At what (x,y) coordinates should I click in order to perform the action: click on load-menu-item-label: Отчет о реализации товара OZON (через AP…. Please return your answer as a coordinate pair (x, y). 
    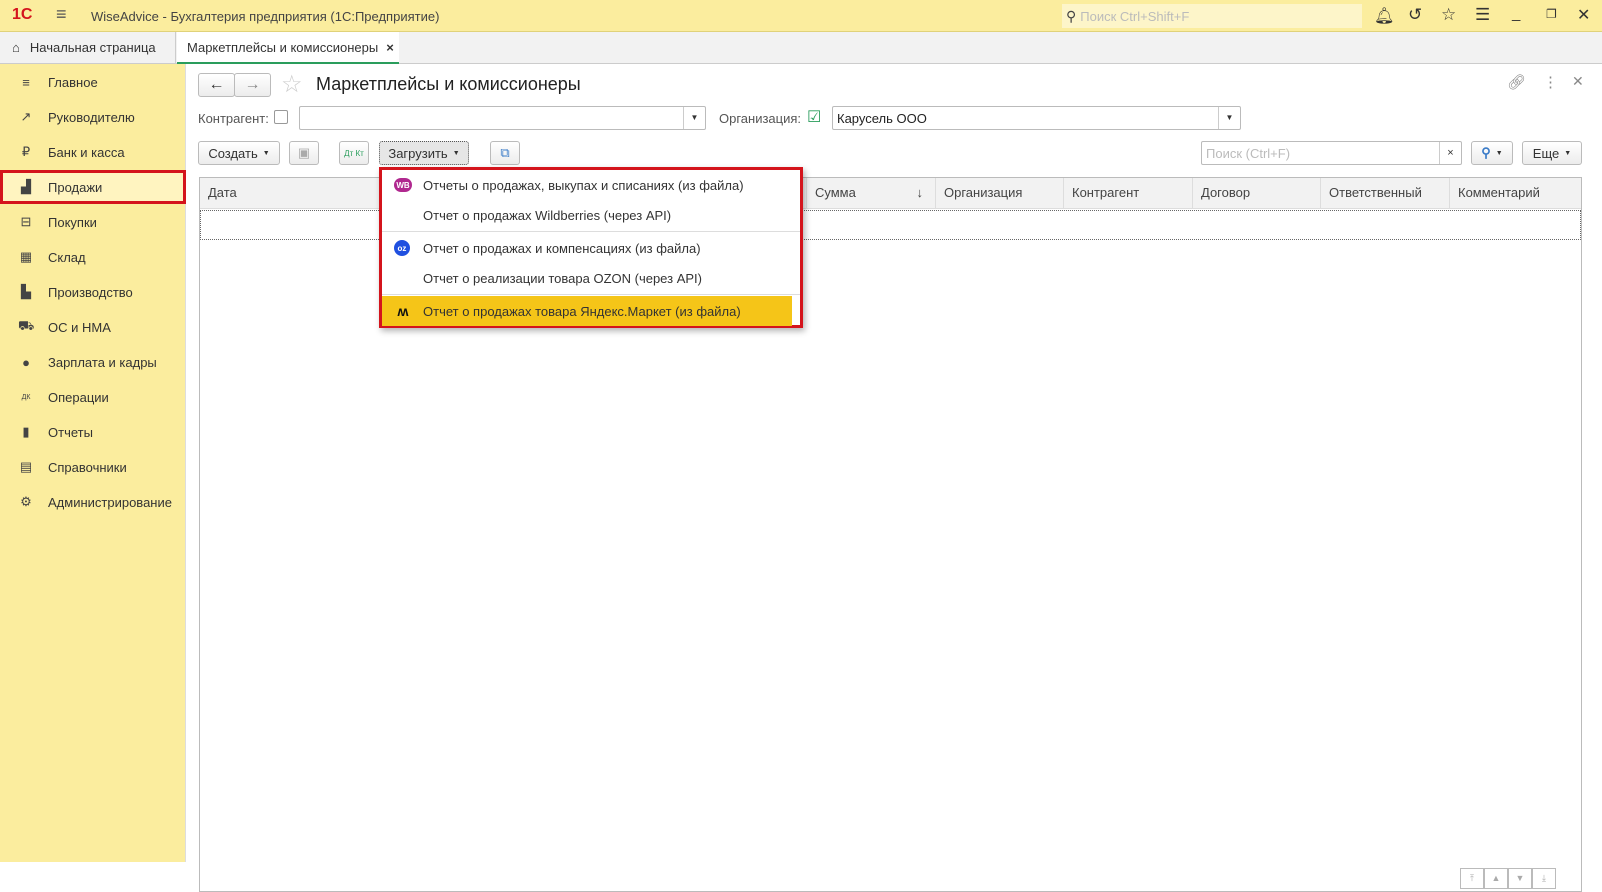
    Looking at the image, I should click on (562, 278).